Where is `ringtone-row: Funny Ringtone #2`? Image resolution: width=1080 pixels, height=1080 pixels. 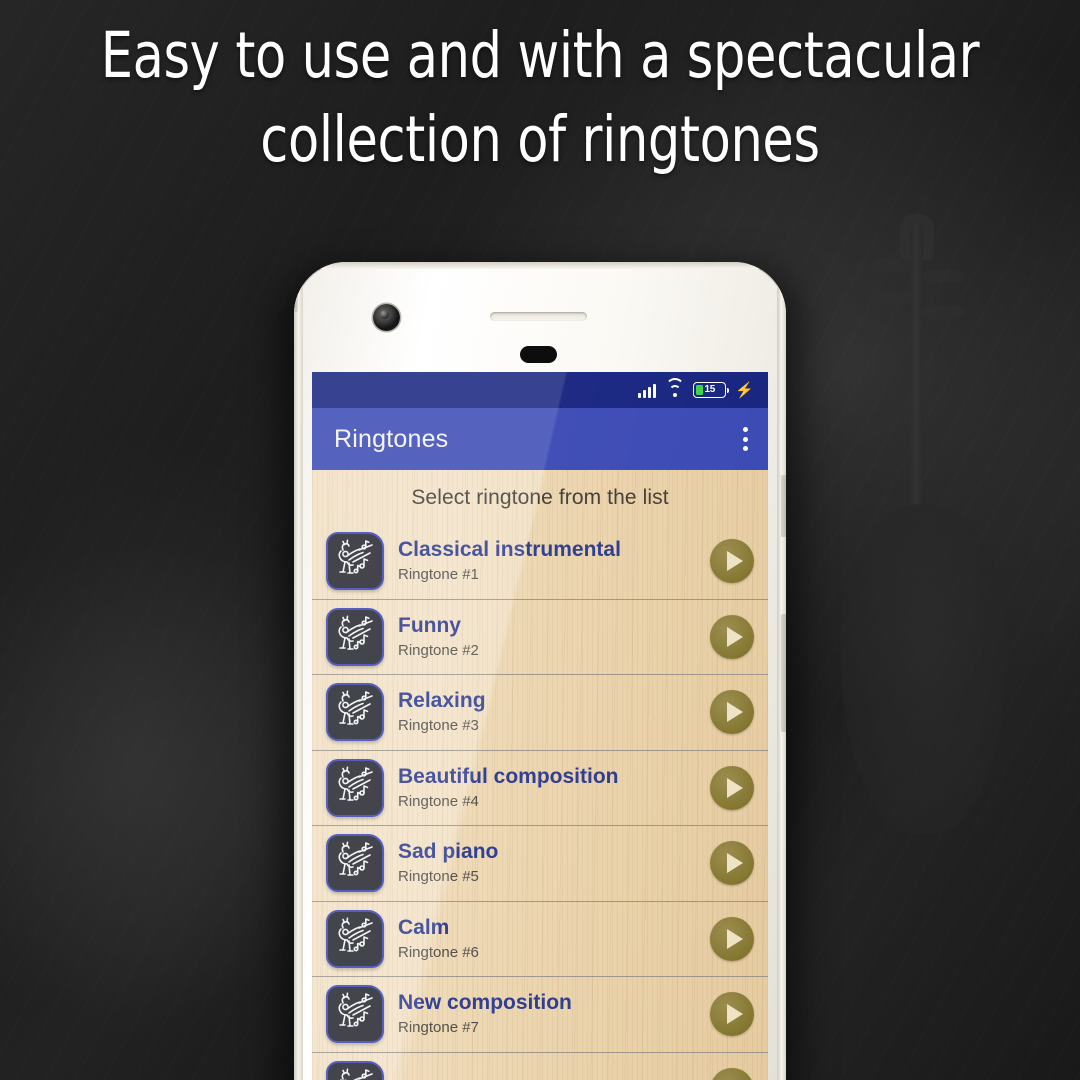 ringtone-row: Funny Ringtone #2 is located at coordinates (540, 637).